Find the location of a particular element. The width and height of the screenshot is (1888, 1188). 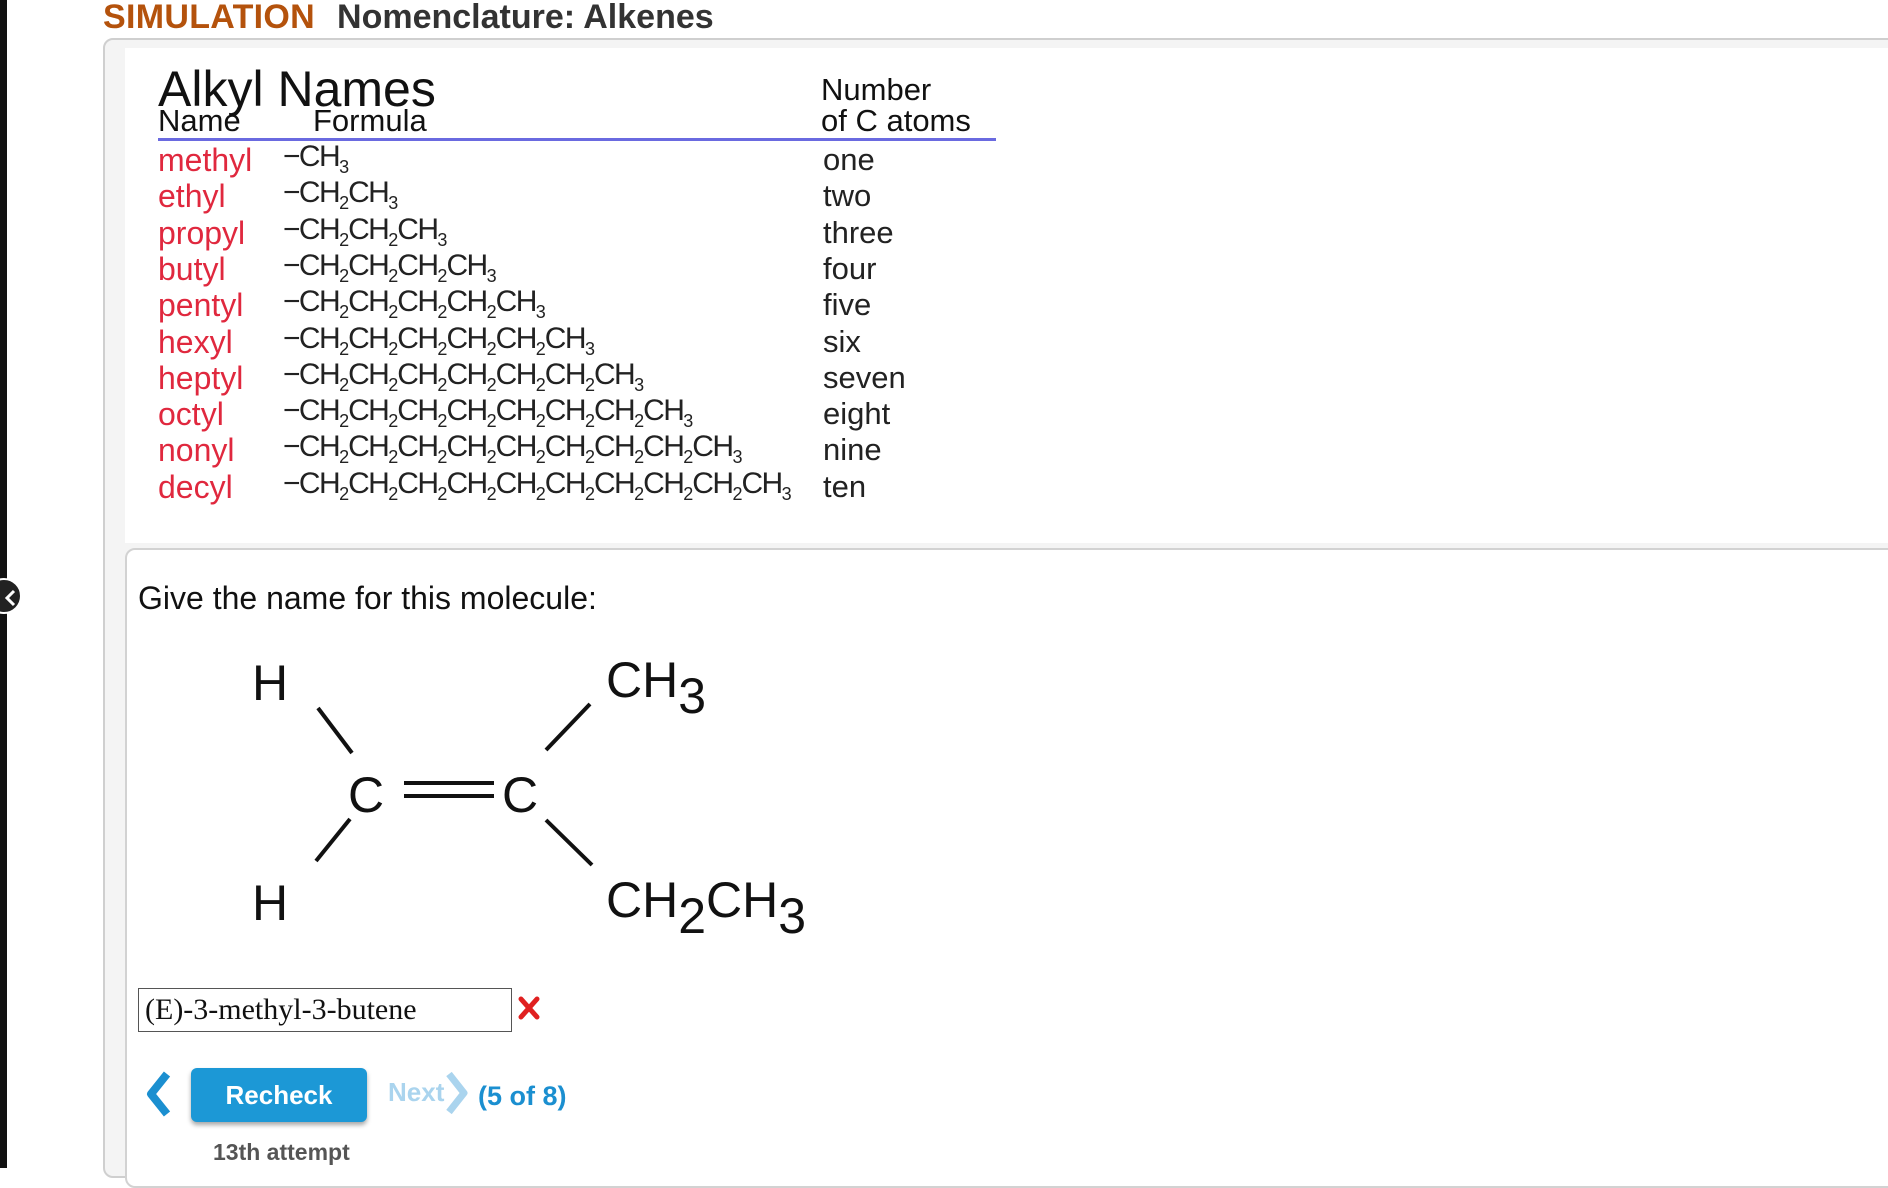

next-chevron-icon is located at coordinates (457, 1093).